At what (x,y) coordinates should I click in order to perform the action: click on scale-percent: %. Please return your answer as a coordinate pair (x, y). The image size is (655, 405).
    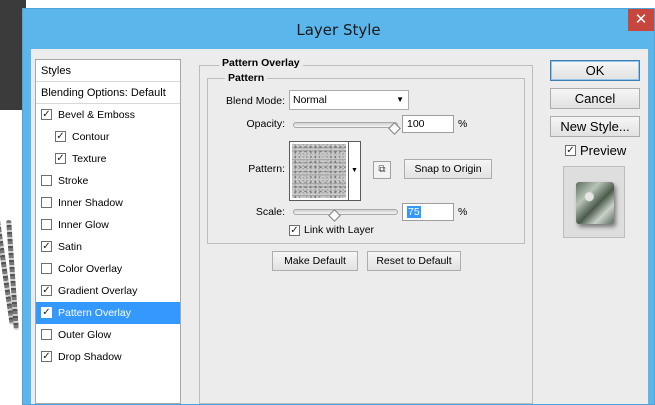
    Looking at the image, I should click on (463, 212).